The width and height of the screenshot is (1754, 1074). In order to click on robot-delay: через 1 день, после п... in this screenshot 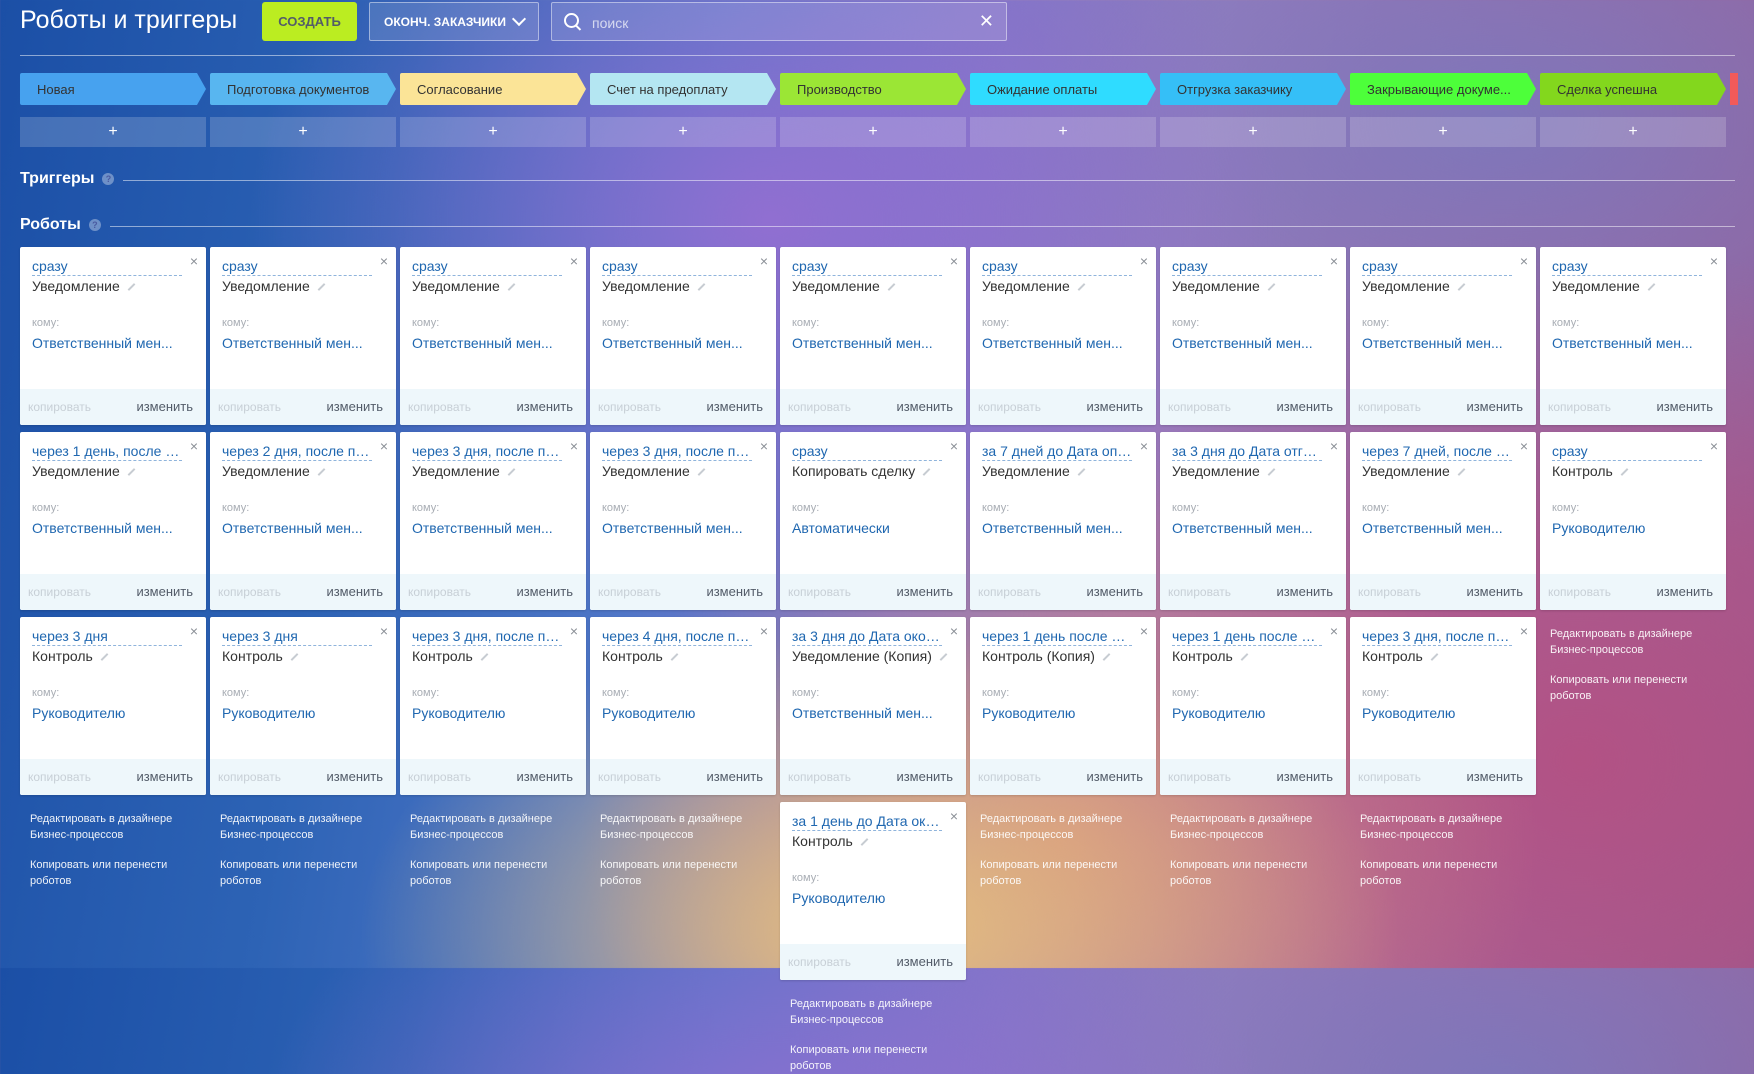, I will do `click(107, 452)`.